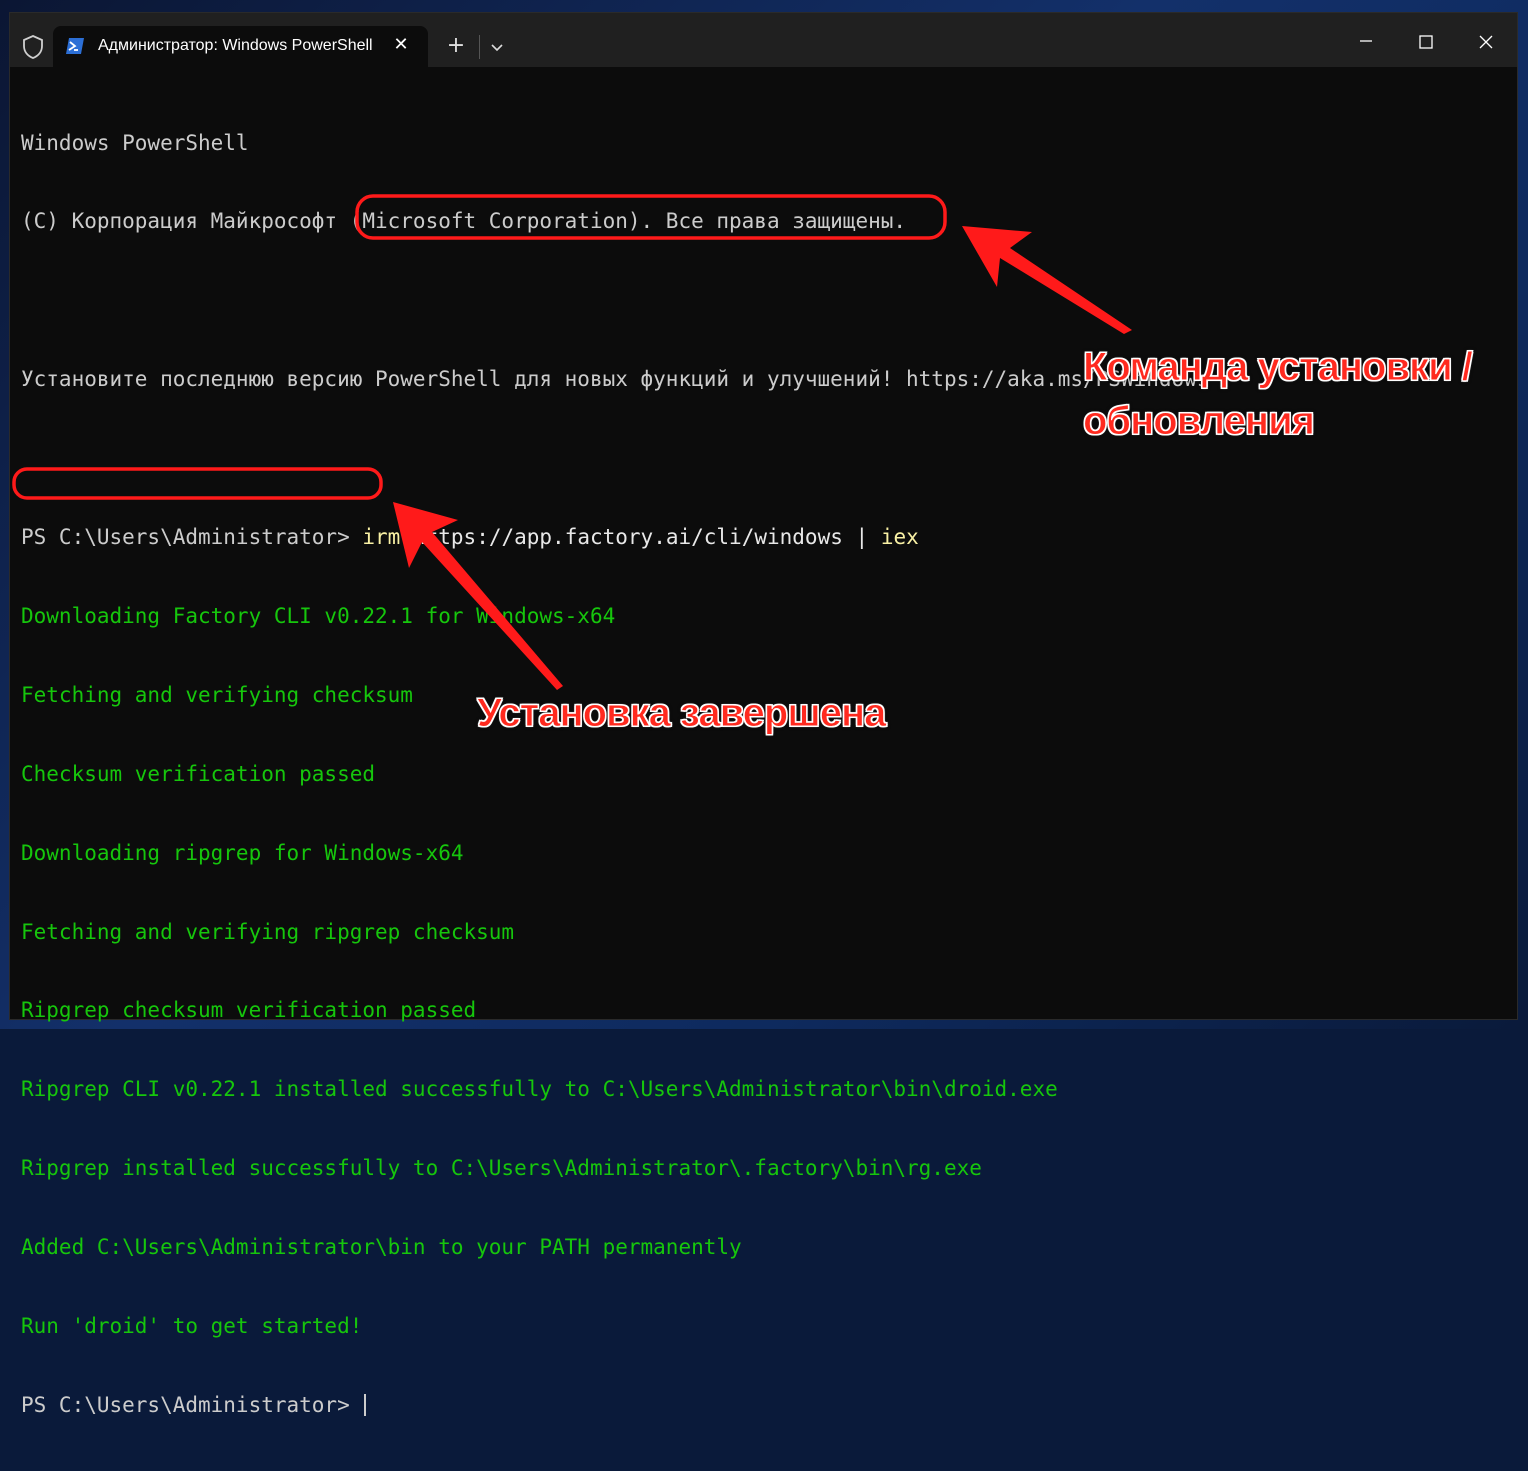  Describe the element at coordinates (249, 1010) in the screenshot. I see `output-line: Ripgrep checksum verification passed` at that location.